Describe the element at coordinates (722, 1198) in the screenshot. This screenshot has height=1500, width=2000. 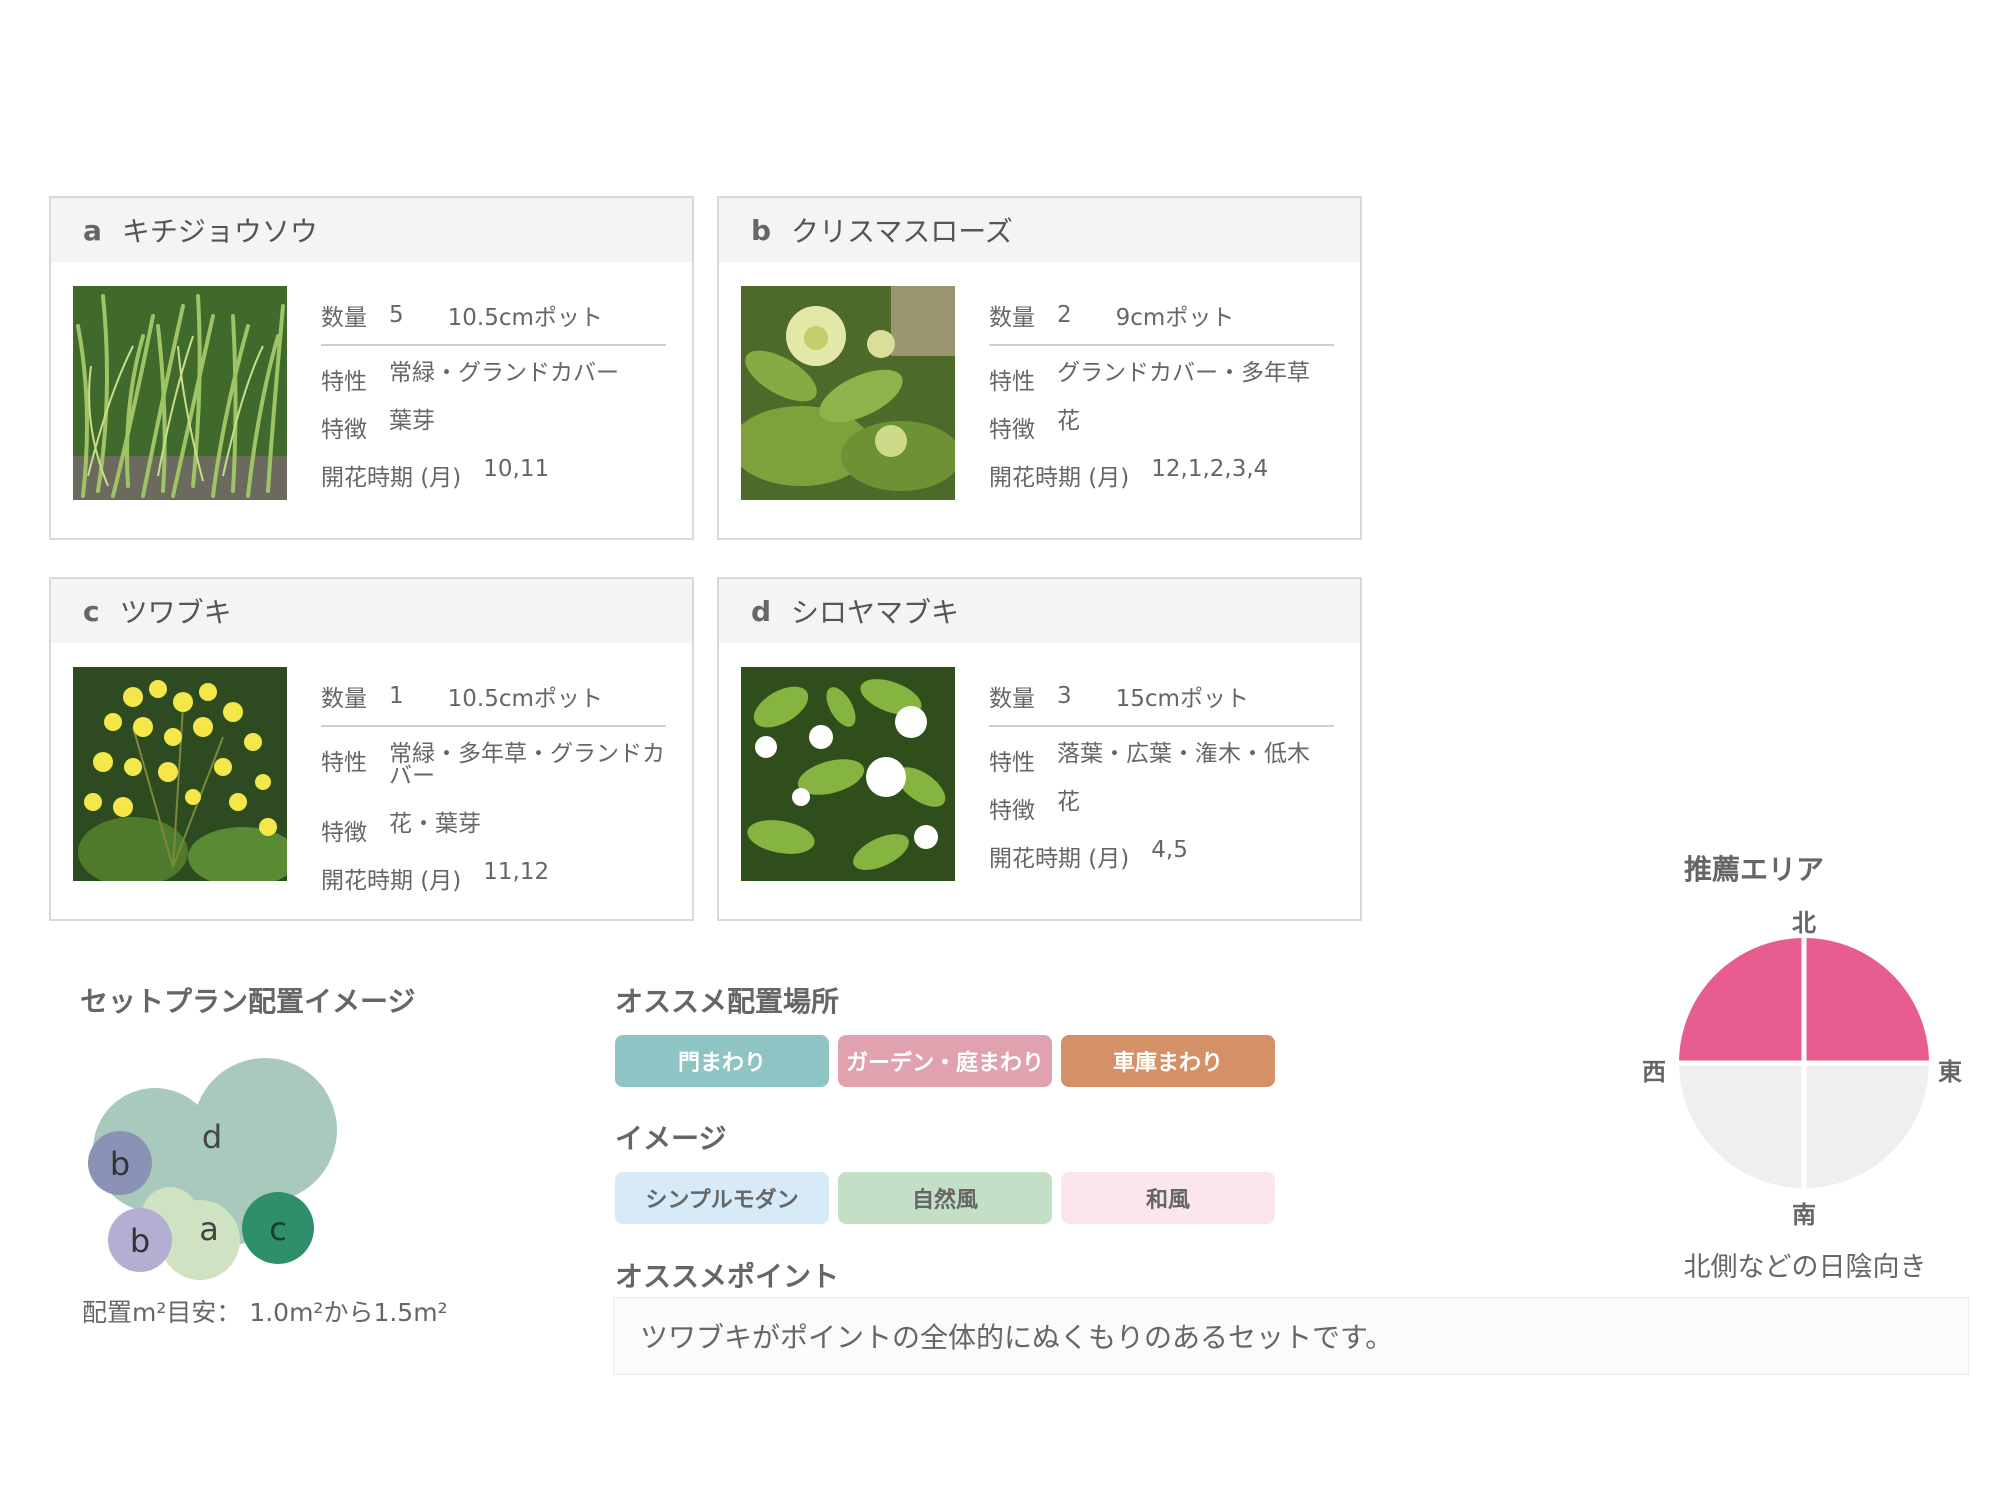
I see `image-tag-simple-modern: シンプルモダン` at that location.